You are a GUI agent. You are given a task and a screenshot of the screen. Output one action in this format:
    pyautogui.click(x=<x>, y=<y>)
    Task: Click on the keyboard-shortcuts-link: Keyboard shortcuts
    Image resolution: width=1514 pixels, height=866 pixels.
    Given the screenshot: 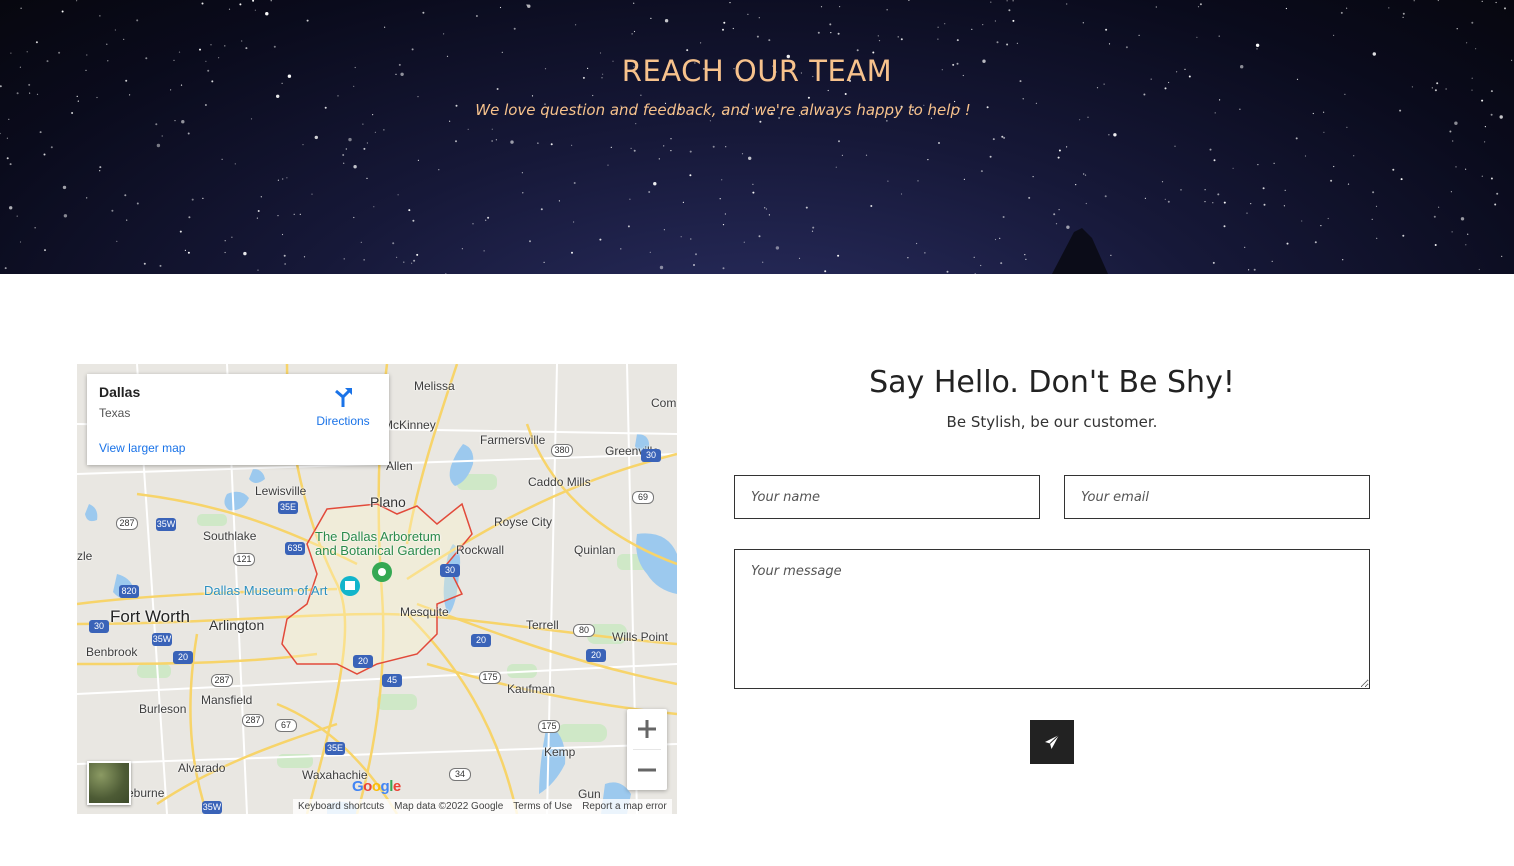 What is the action you would take?
    pyautogui.click(x=341, y=806)
    